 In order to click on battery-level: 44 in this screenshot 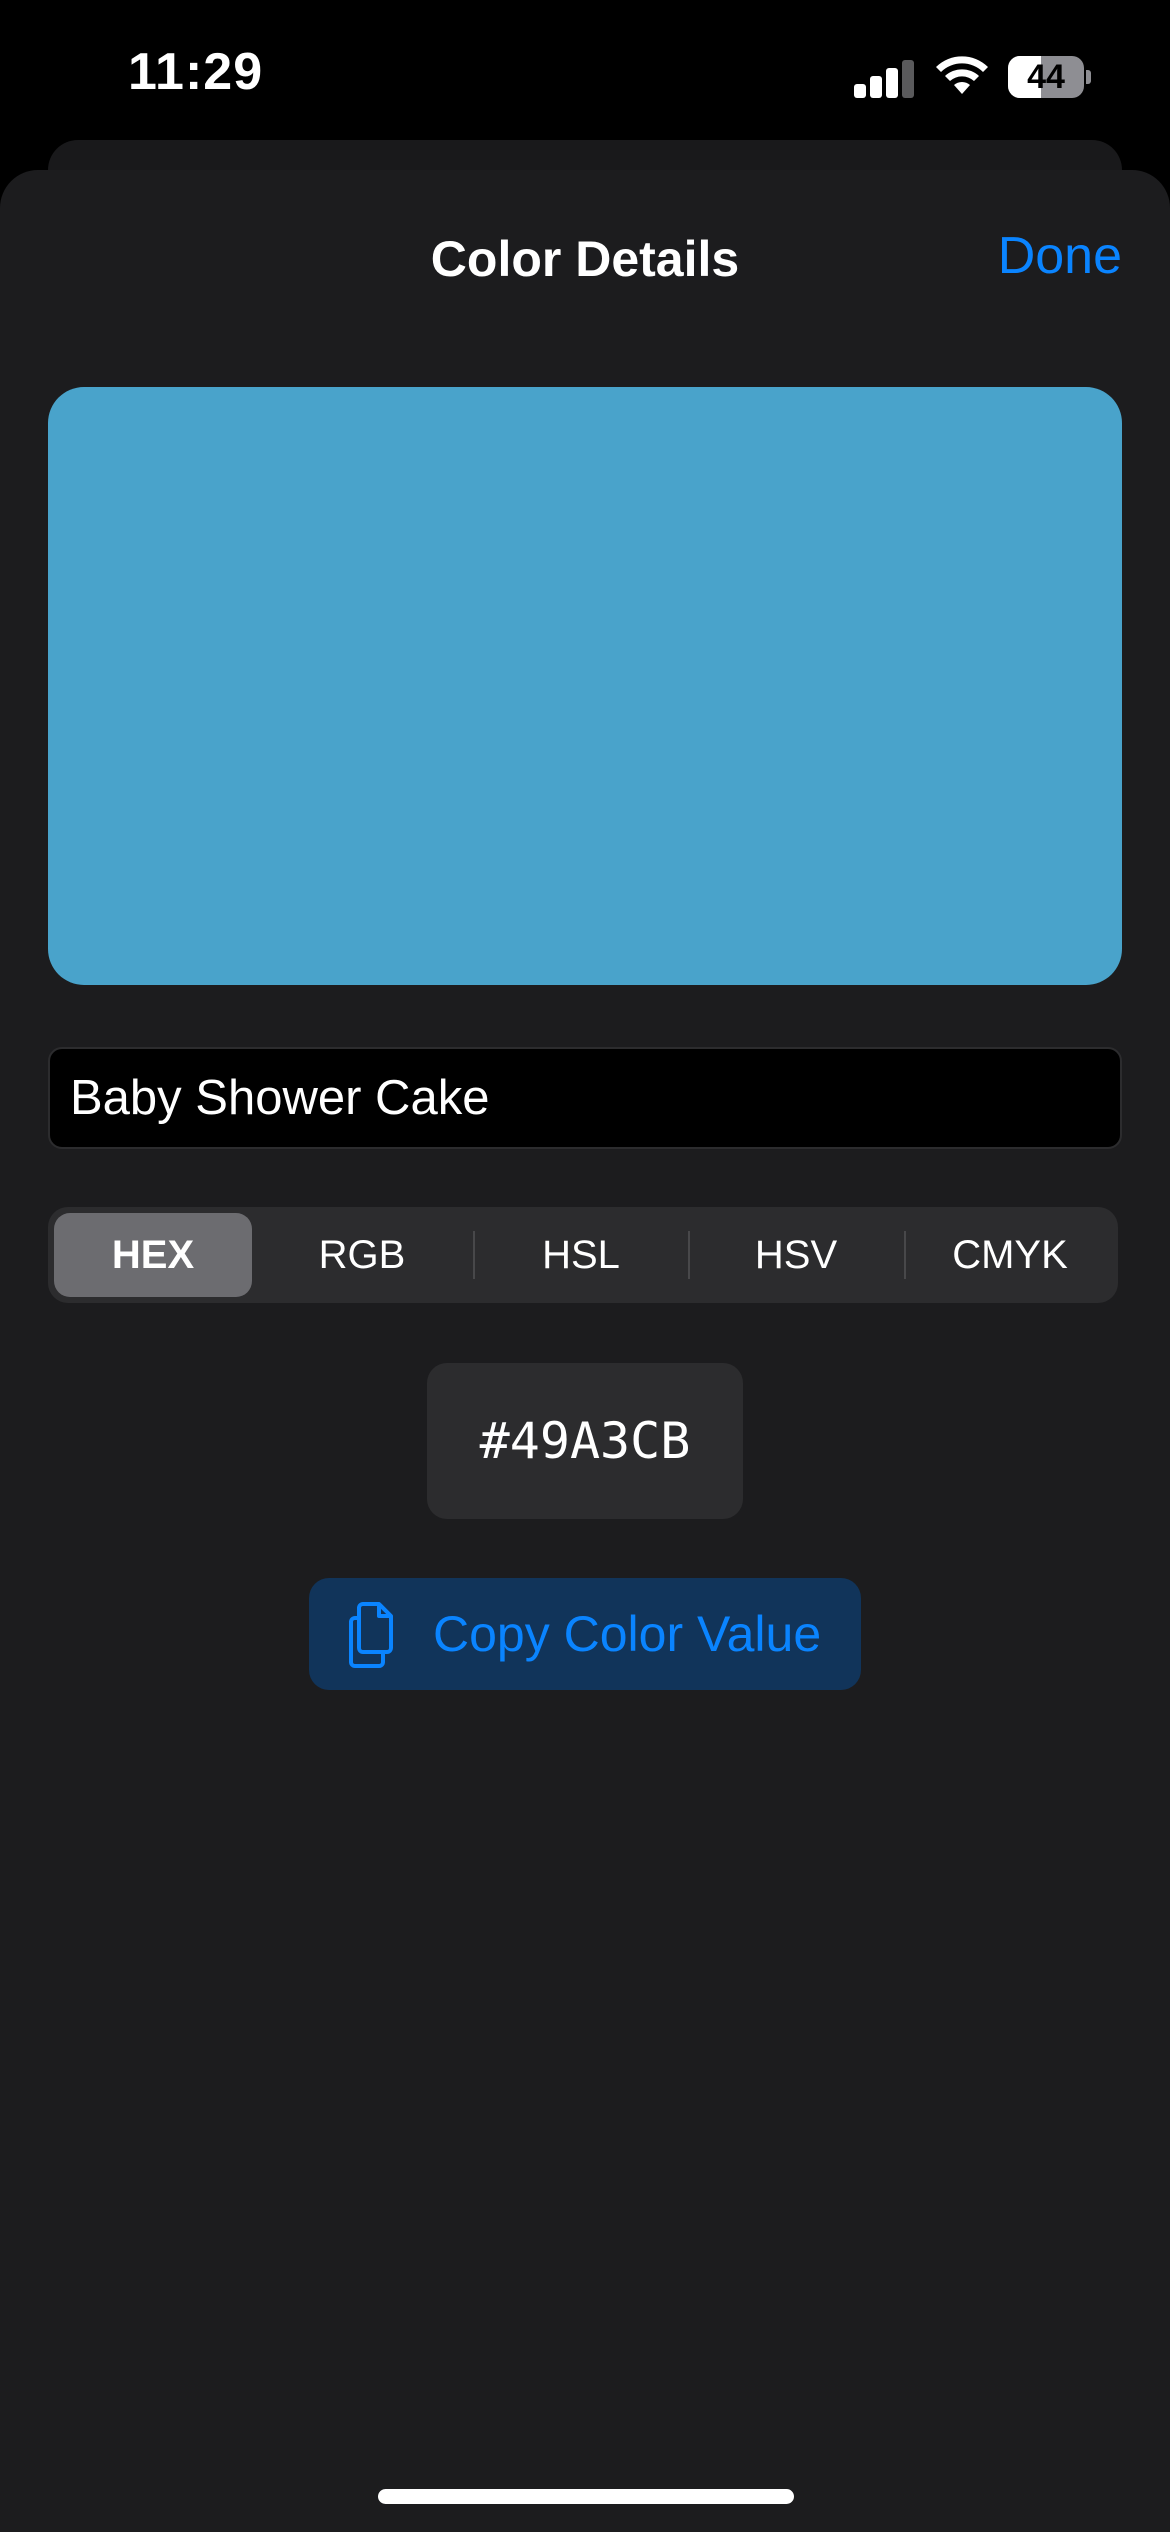, I will do `click(1046, 77)`.